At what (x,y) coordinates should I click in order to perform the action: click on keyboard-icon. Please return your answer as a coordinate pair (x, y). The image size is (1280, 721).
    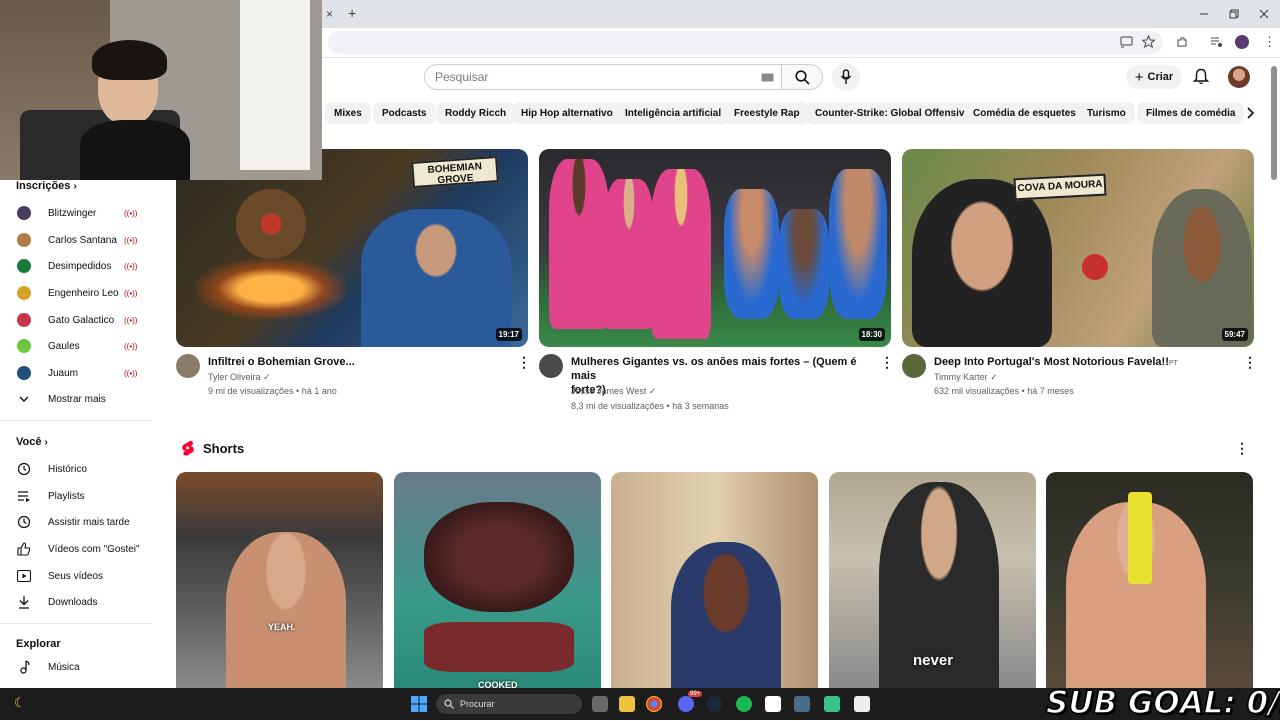
    Looking at the image, I should click on (767, 77).